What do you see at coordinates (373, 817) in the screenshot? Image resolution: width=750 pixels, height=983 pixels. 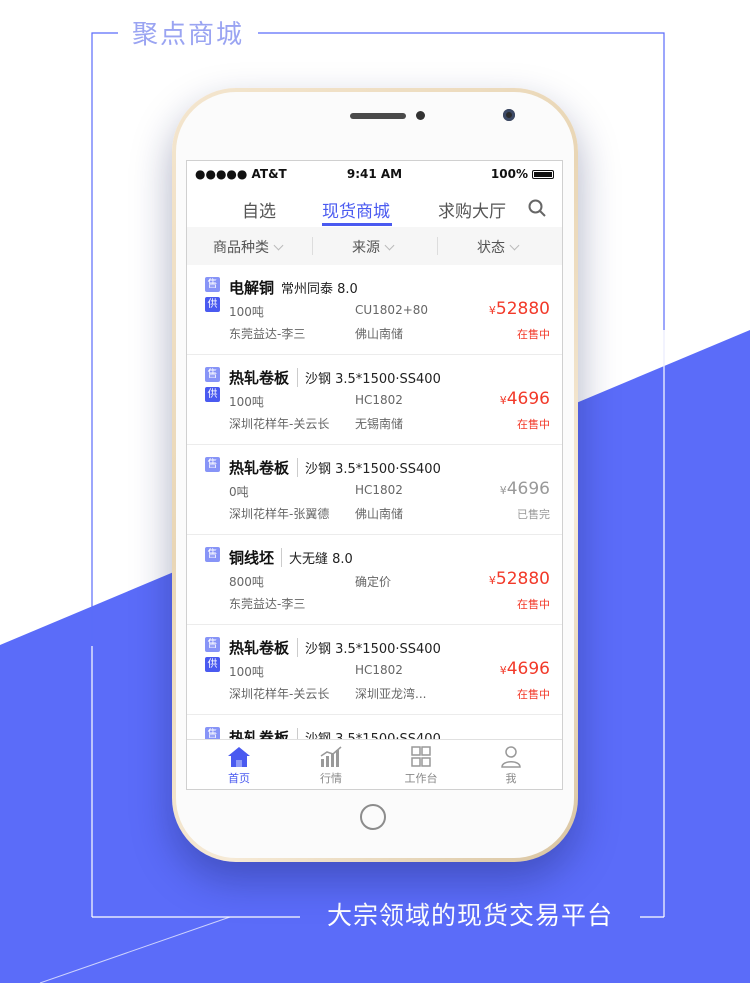 I see `home-button` at bounding box center [373, 817].